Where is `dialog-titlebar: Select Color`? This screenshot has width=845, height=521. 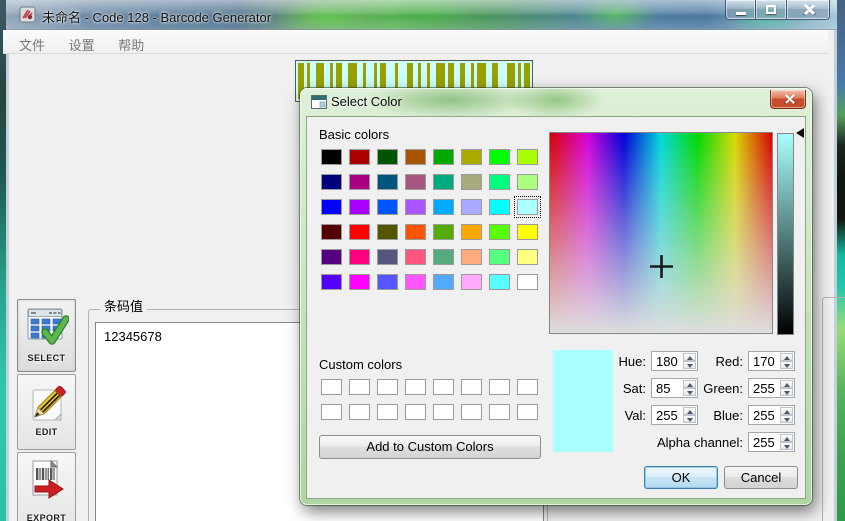 dialog-titlebar: Select Color is located at coordinates (556, 102).